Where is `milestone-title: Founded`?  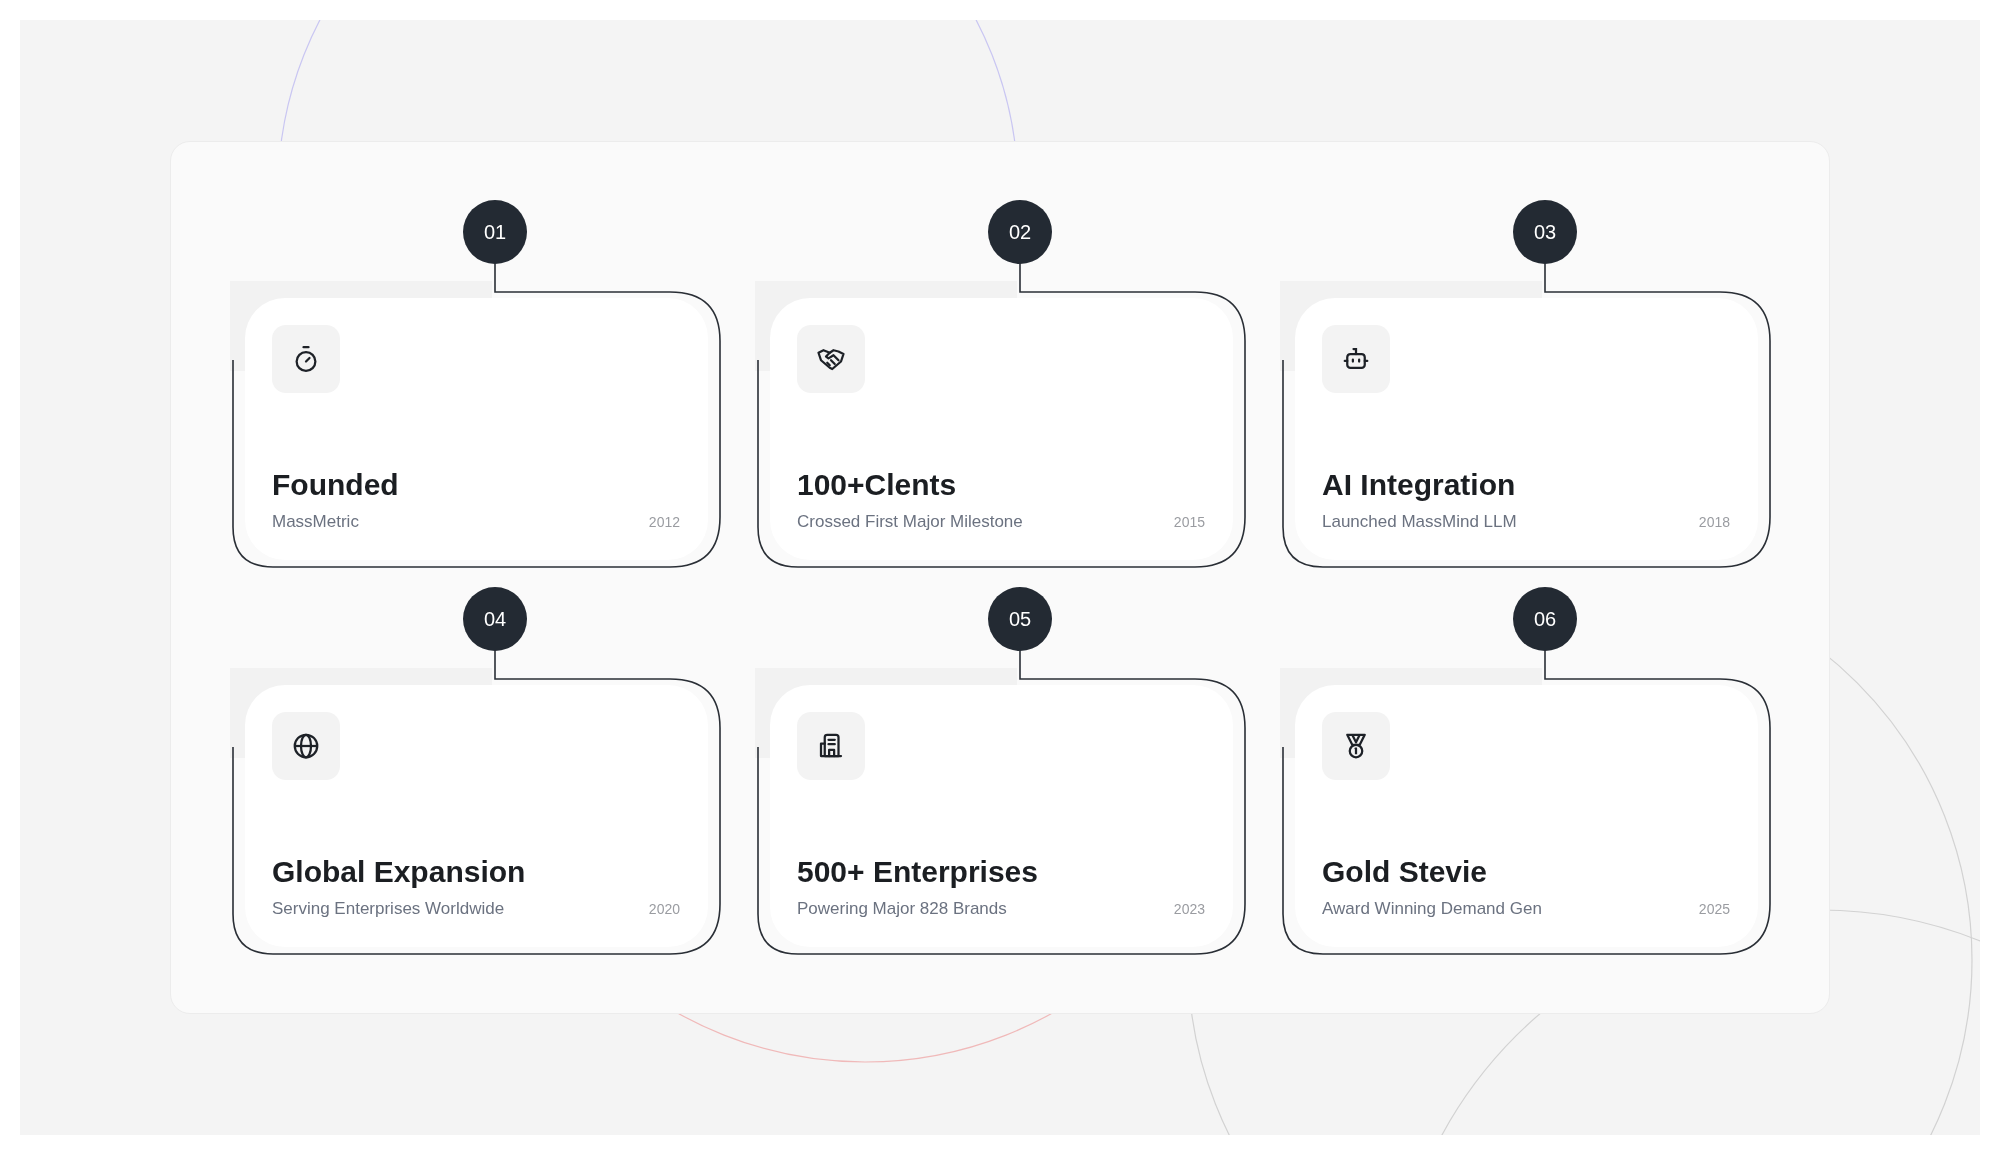
milestone-title: Founded is located at coordinates (336, 485).